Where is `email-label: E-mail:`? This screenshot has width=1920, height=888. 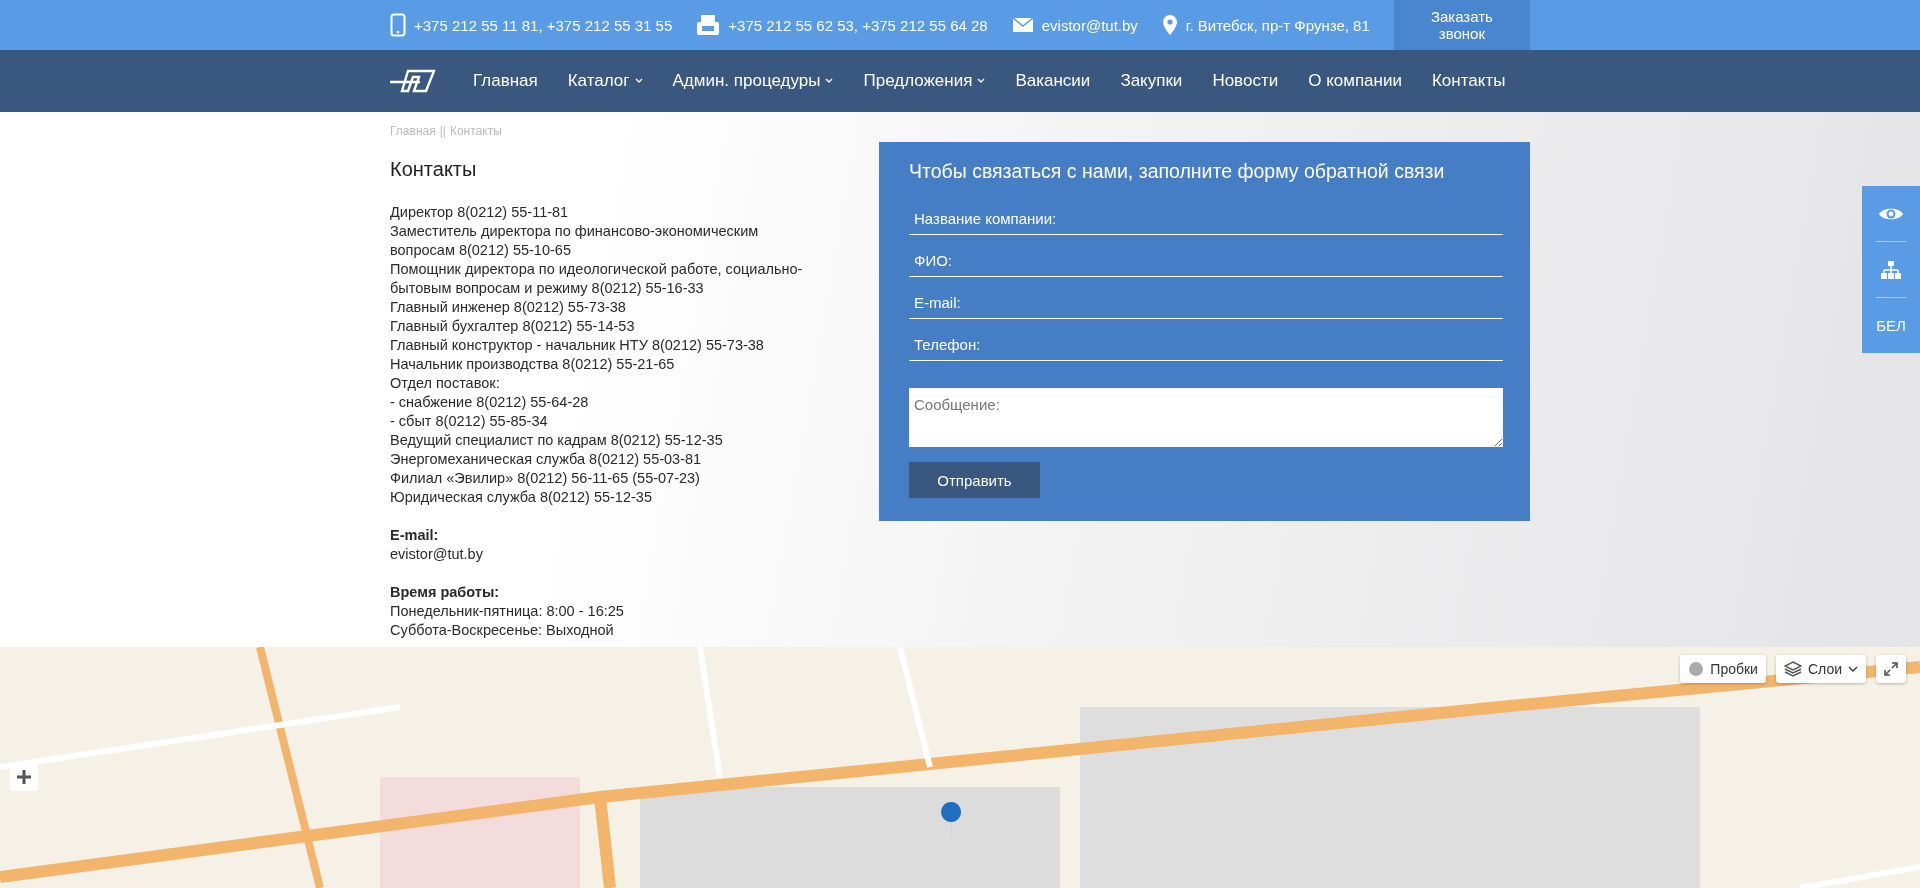
email-label: E-mail: is located at coordinates (415, 535).